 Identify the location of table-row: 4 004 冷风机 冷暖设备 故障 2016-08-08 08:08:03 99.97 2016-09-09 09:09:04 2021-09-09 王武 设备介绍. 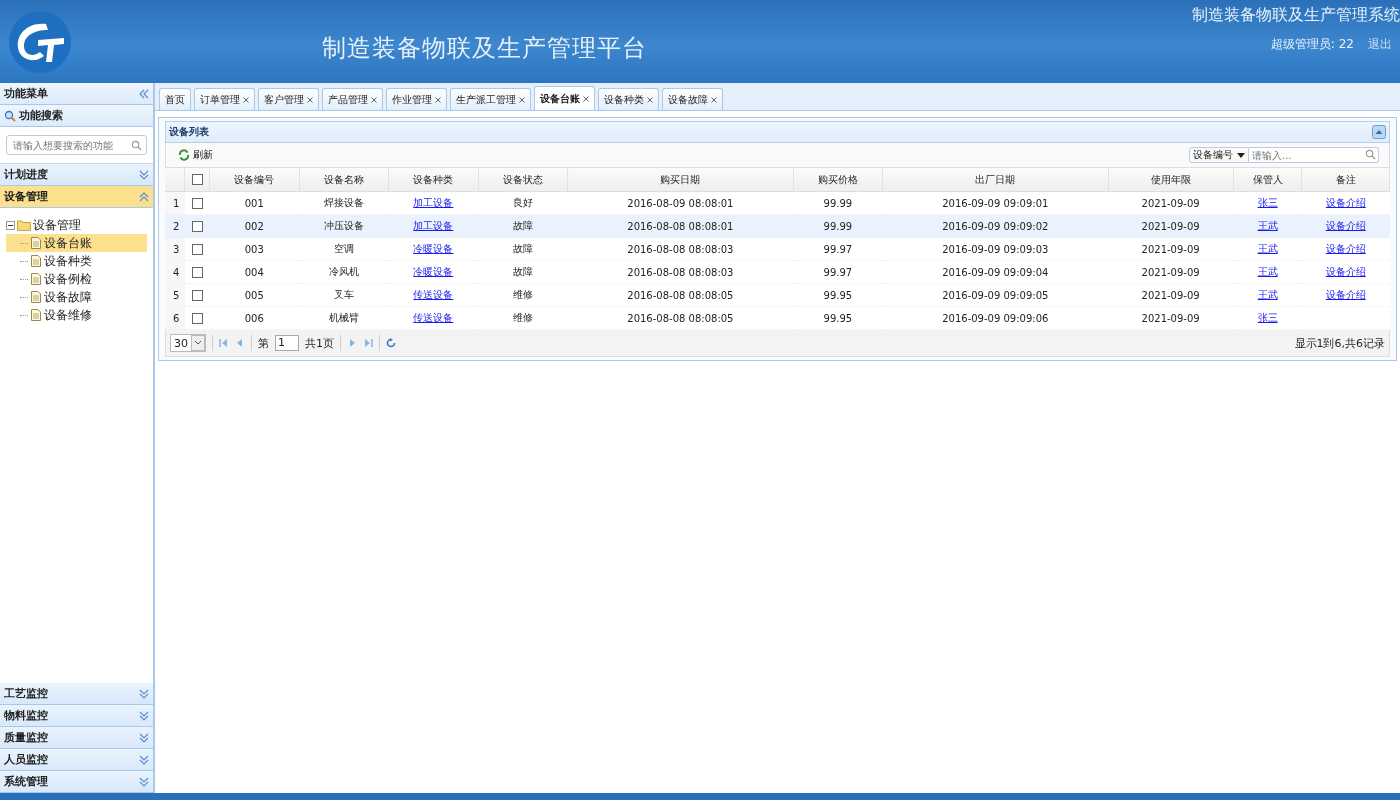
(777, 272).